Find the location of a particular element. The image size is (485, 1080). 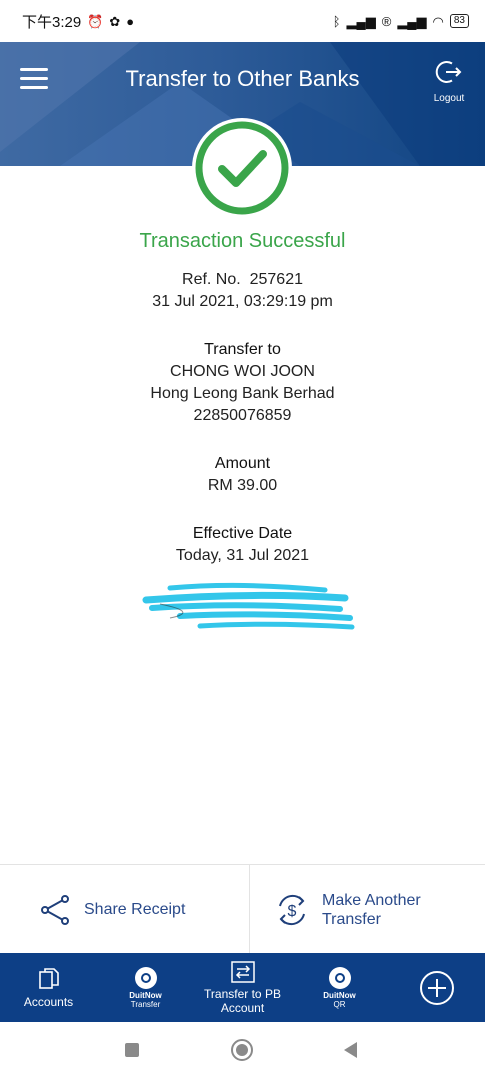

nav-duitnow-qr: DuitNow QR is located at coordinates (339, 987).